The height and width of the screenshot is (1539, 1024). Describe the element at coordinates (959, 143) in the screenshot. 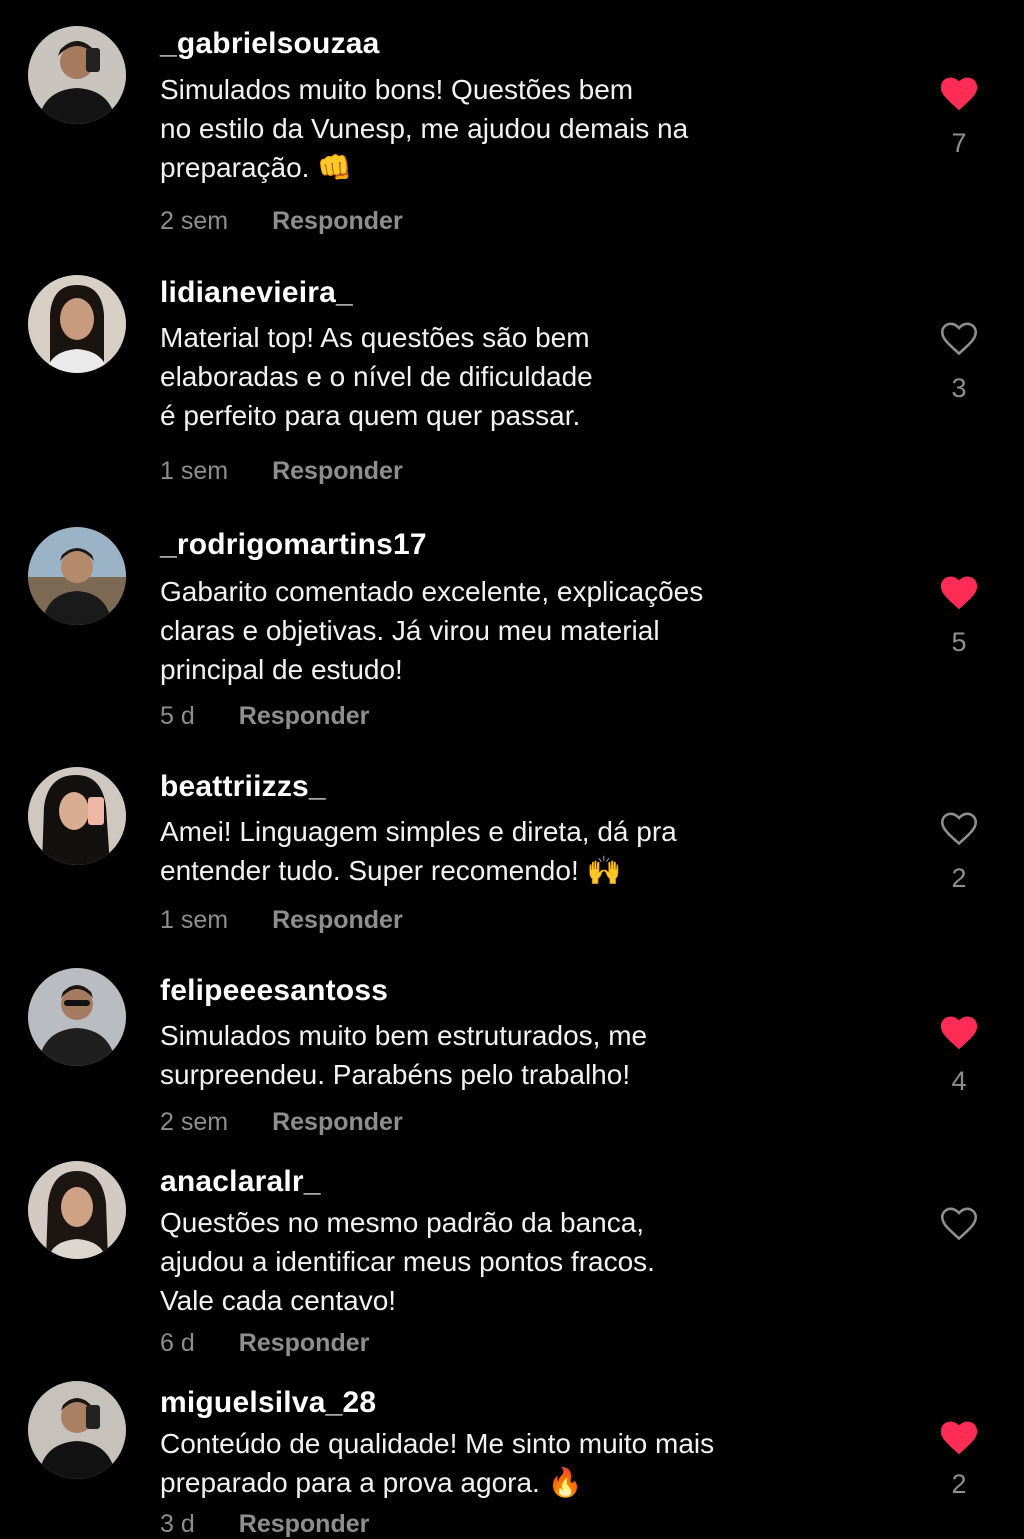

I see `like-count: 7` at that location.